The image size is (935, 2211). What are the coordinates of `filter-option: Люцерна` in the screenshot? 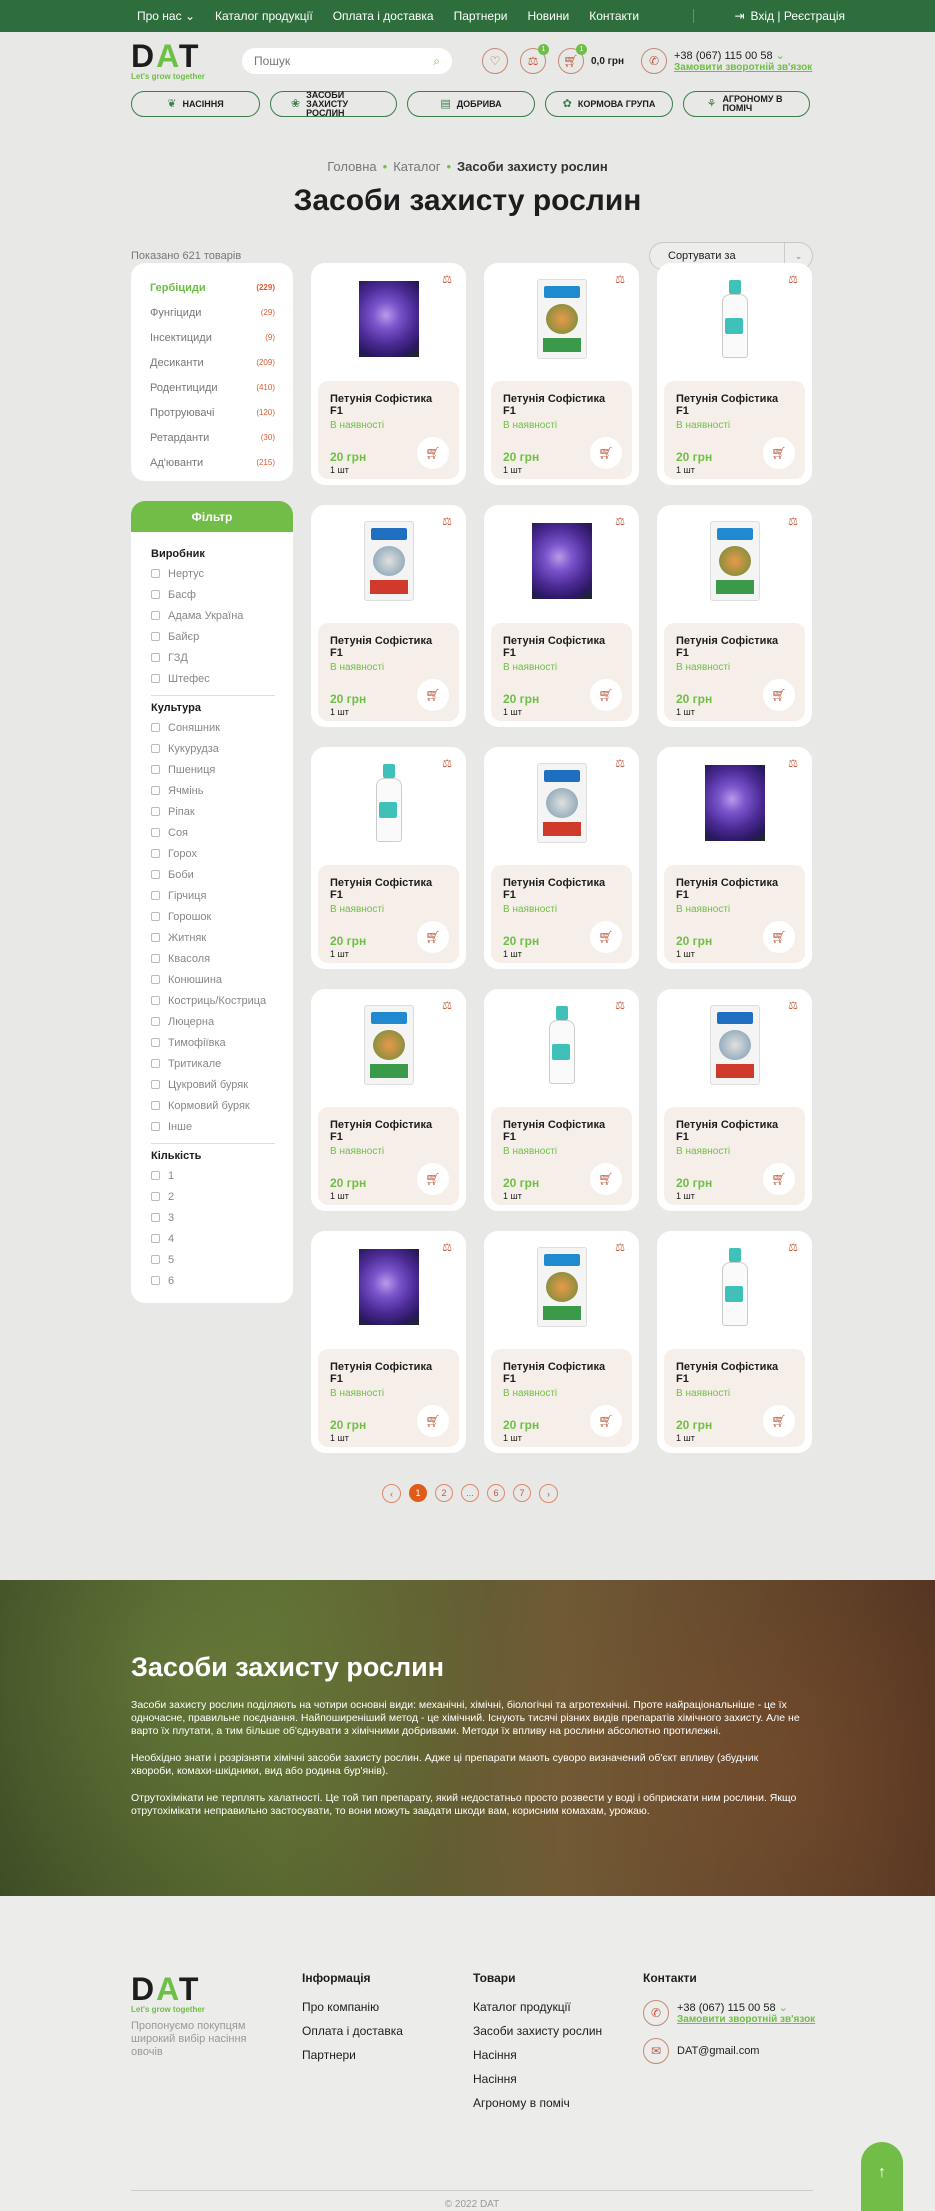 It's located at (213, 1021).